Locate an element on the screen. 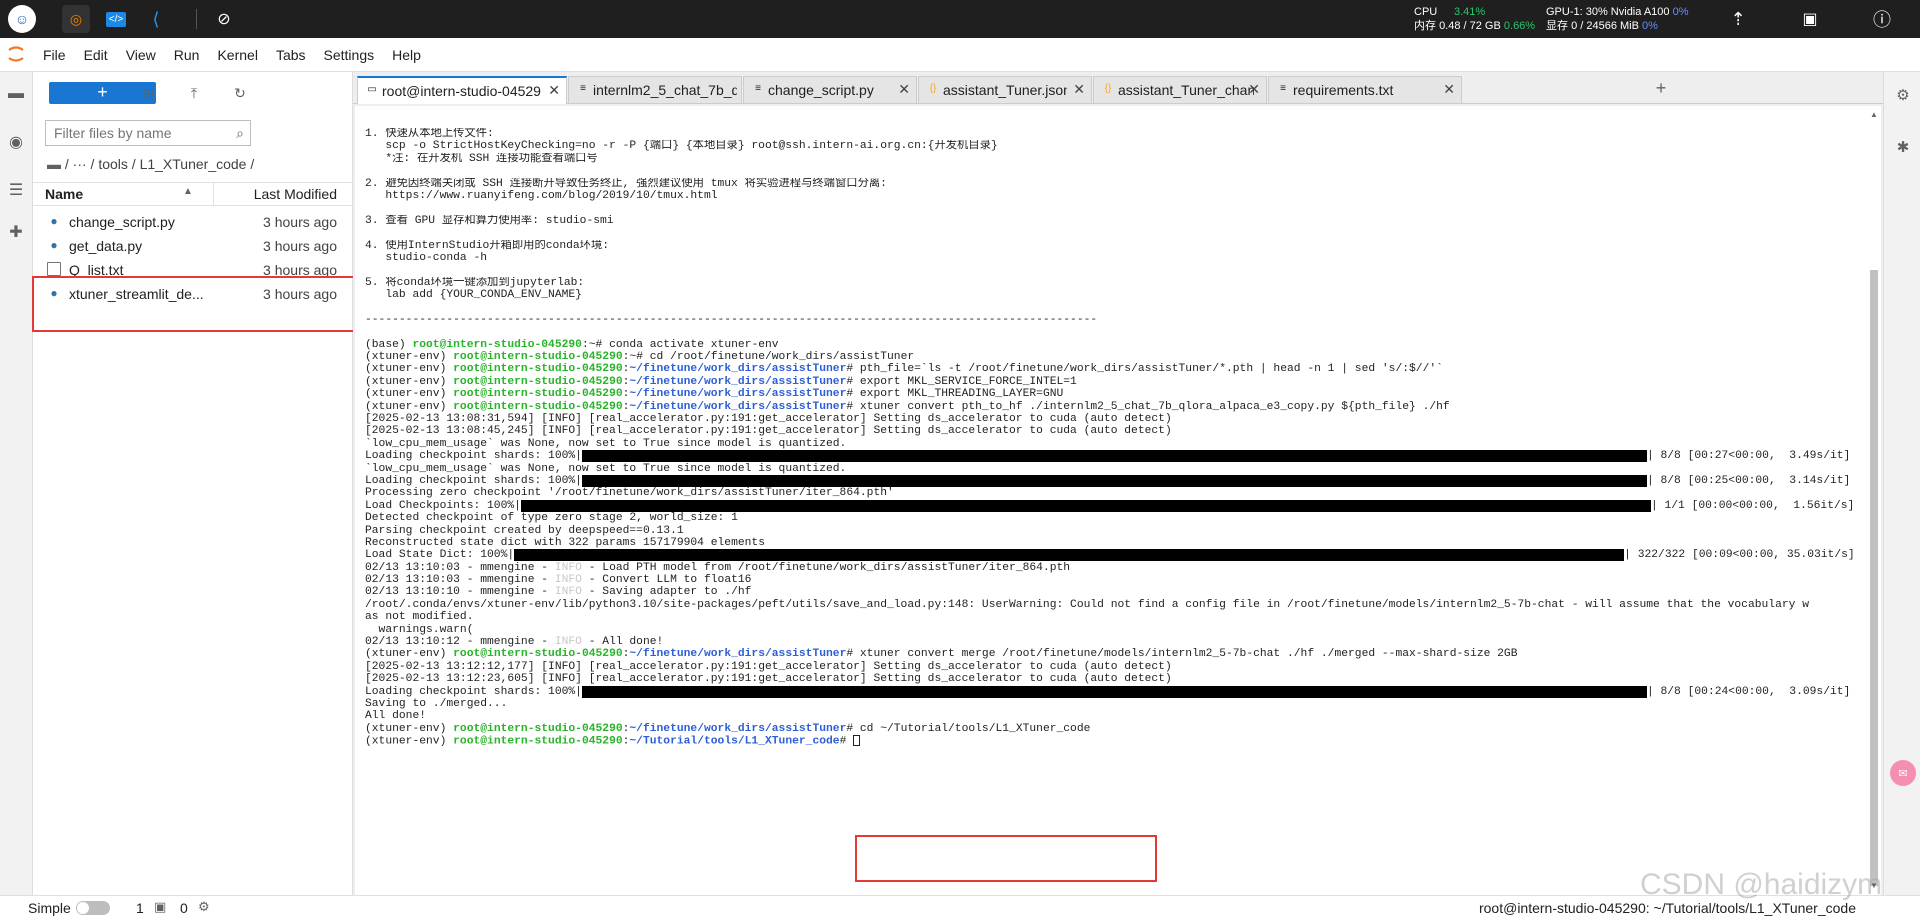 This screenshot has width=1920, height=919. tab-label: requirements.txt is located at coordinates (1343, 90).